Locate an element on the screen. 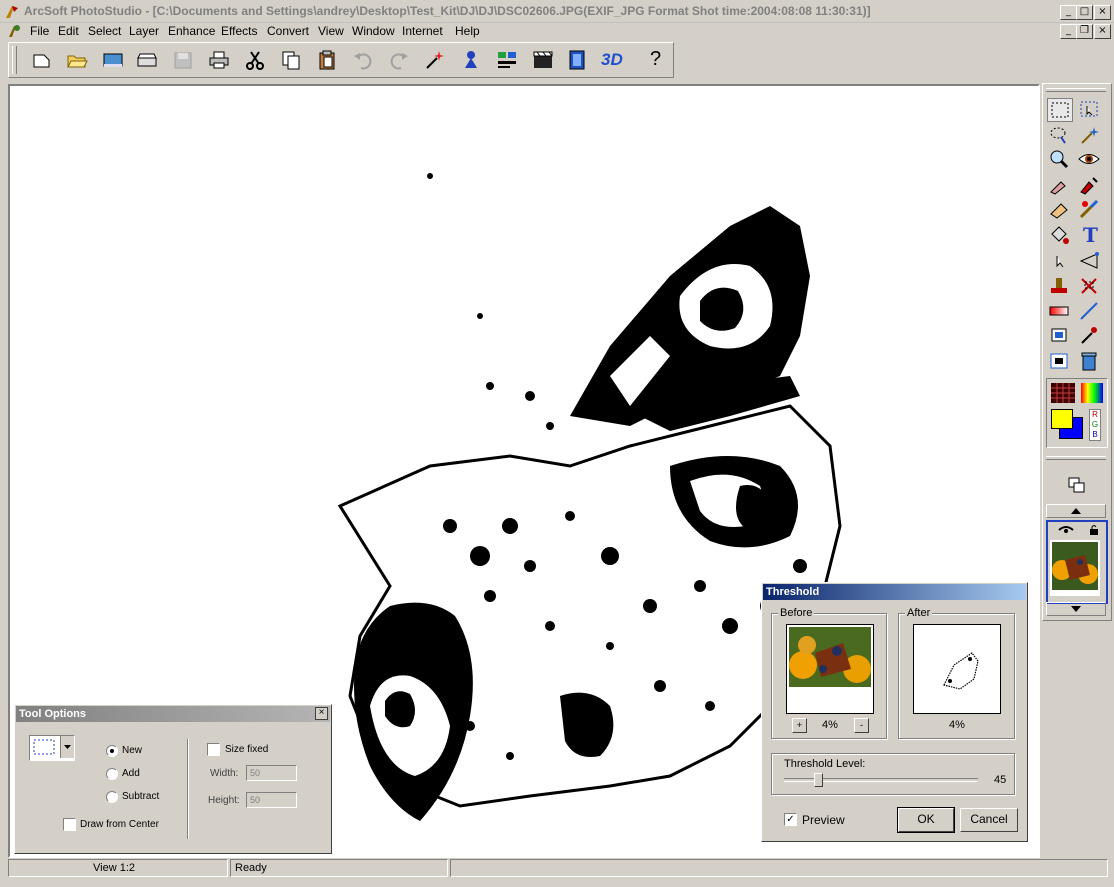 The image size is (1114, 887). menu-help: Help is located at coordinates (467, 31).